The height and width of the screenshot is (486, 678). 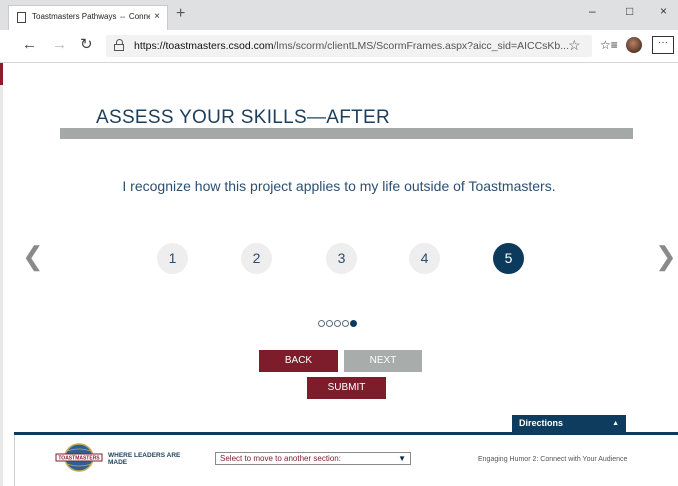 I want to click on tab-title: Toastmasters Pathways ⇔ Connec, so click(x=91, y=16).